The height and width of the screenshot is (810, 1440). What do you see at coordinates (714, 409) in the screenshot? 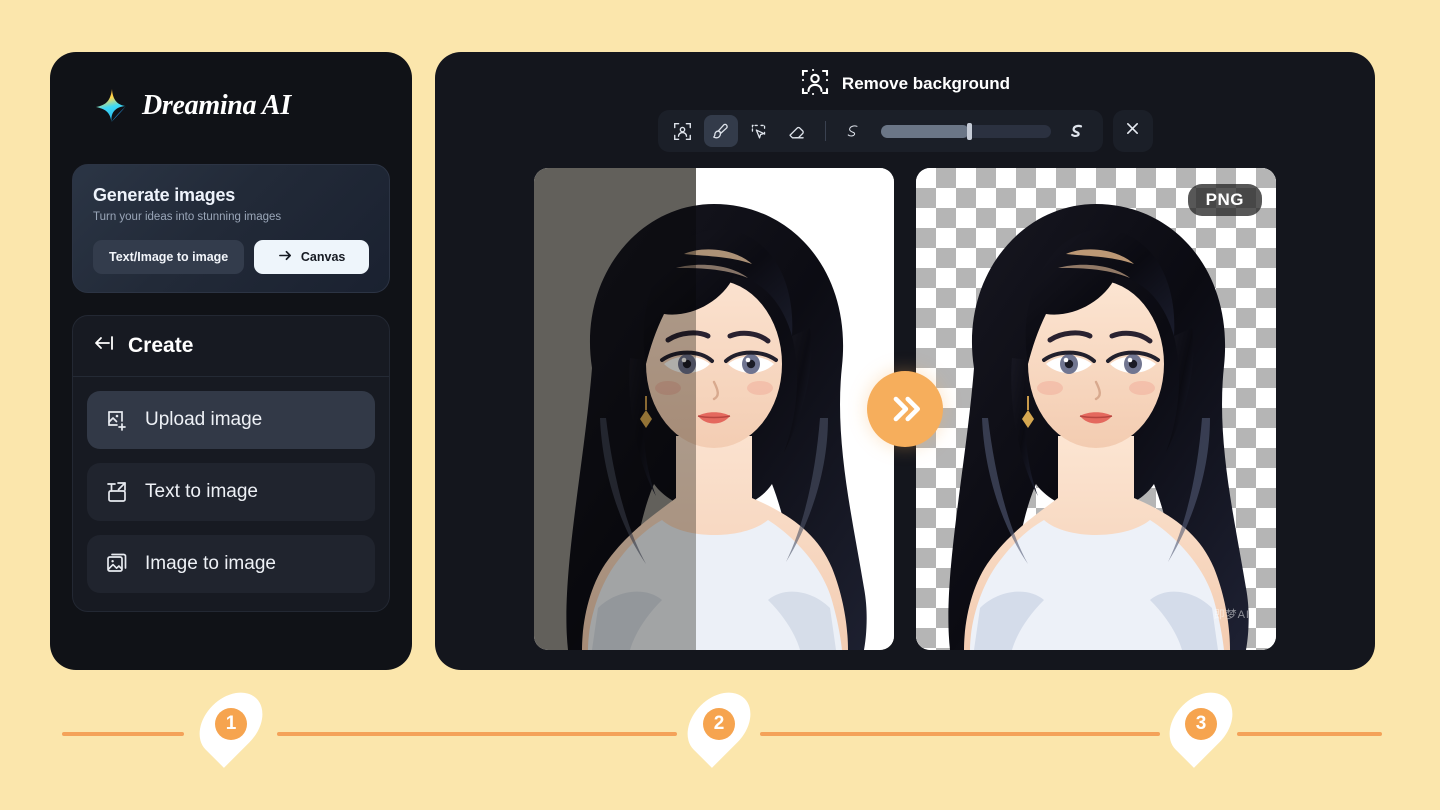
I see `before-after-preview` at bounding box center [714, 409].